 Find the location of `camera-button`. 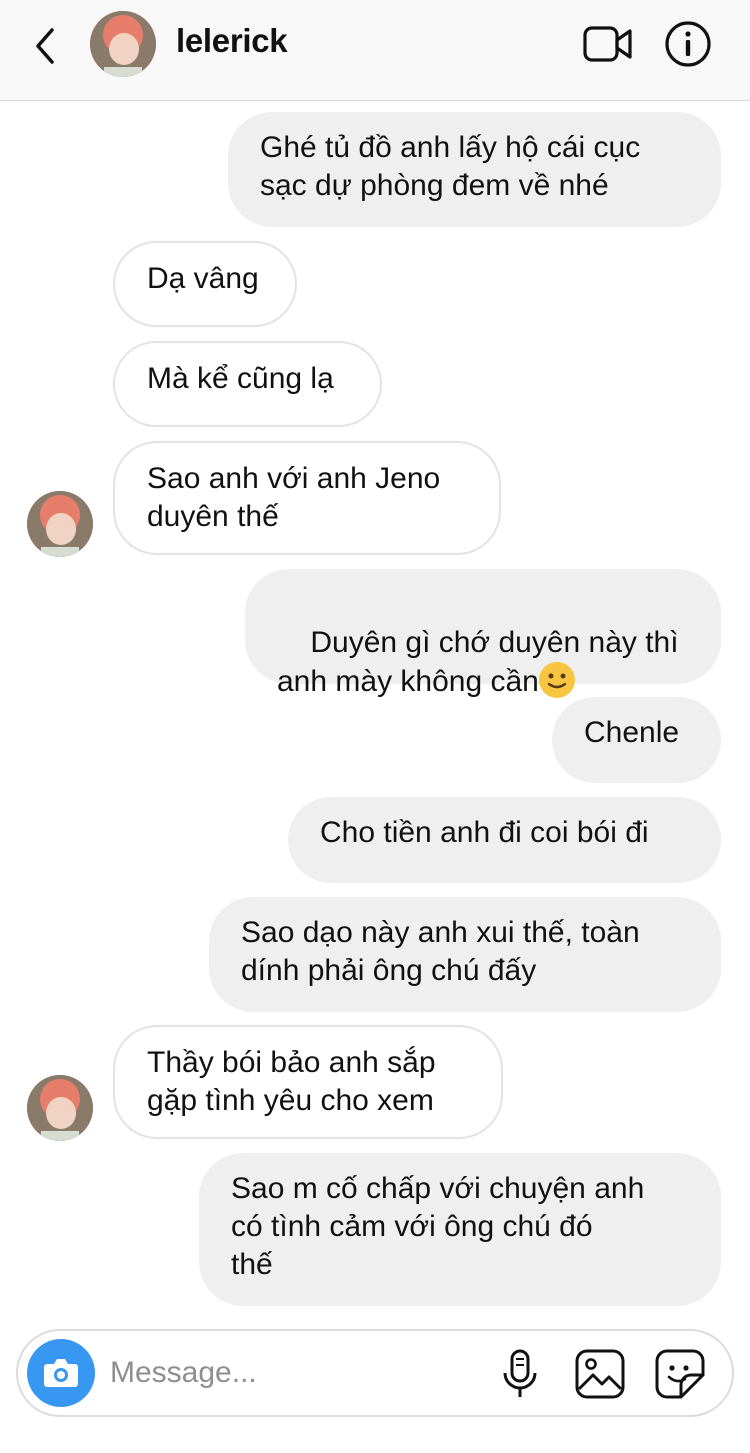

camera-button is located at coordinates (61, 1373).